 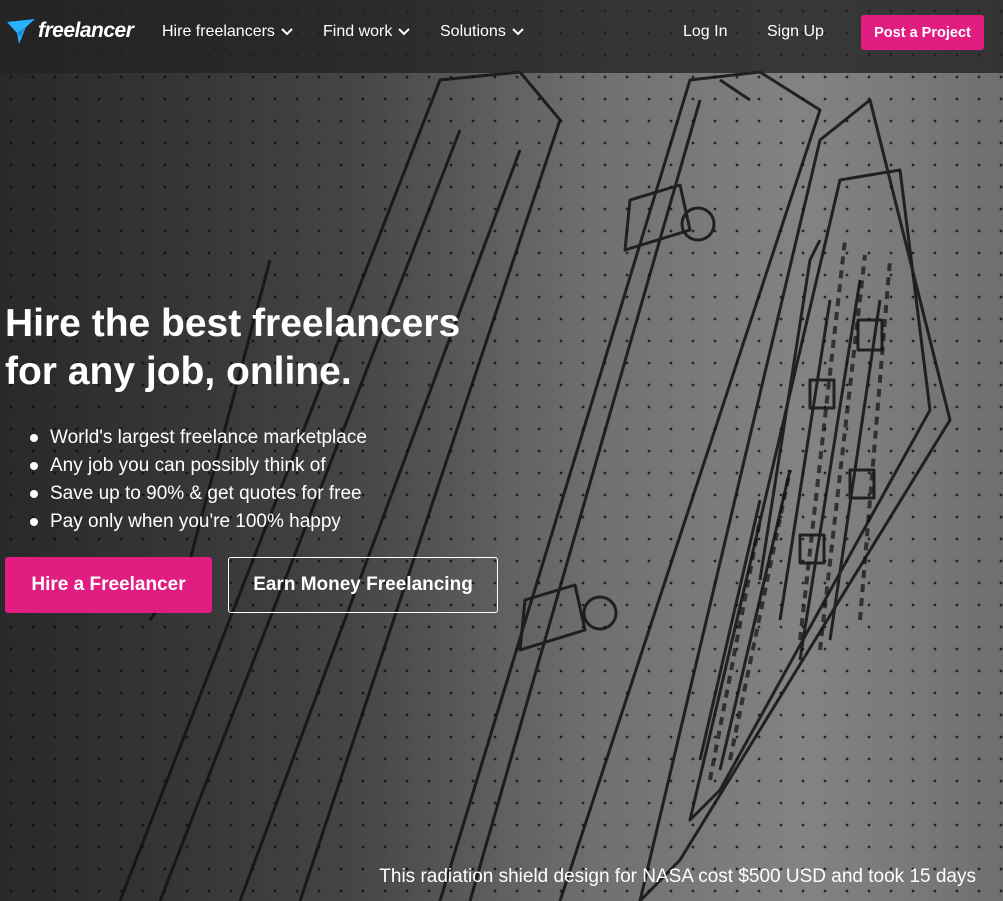 I want to click on freelancer-logo: freelancer, so click(x=70, y=31).